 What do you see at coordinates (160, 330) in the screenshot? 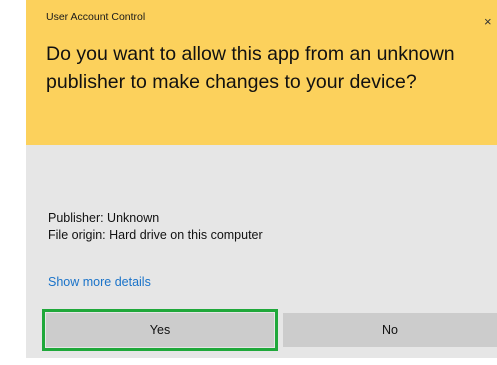
I see `yes-button: Yes` at bounding box center [160, 330].